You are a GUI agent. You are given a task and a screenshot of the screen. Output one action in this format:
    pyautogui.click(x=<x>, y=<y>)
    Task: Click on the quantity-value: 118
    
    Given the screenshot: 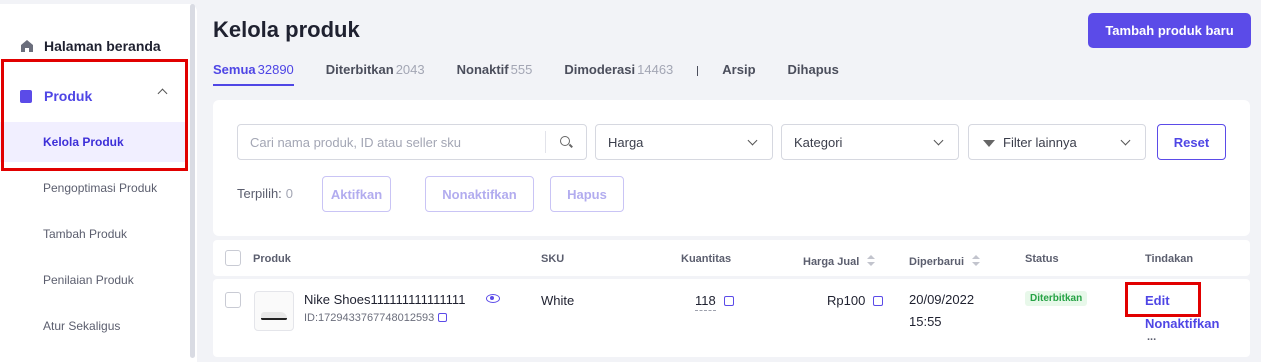 What is the action you would take?
    pyautogui.click(x=705, y=302)
    